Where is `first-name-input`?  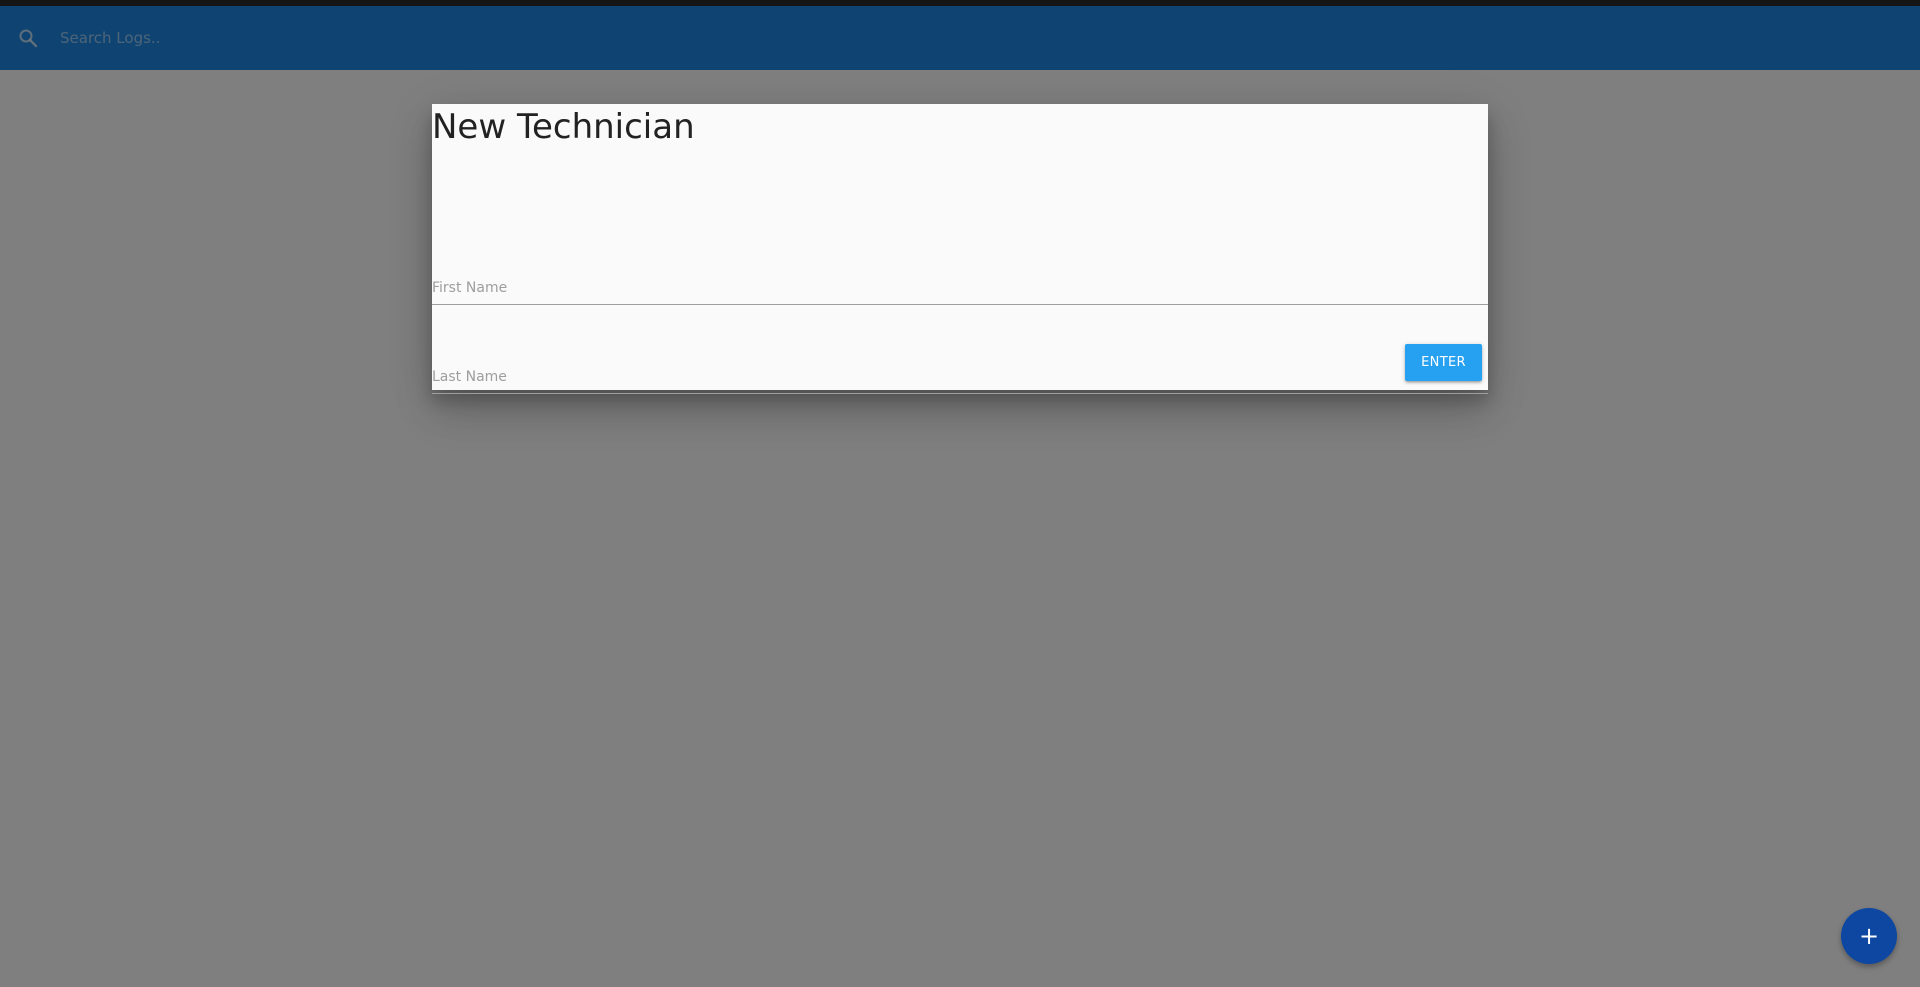
first-name-input is located at coordinates (960, 282).